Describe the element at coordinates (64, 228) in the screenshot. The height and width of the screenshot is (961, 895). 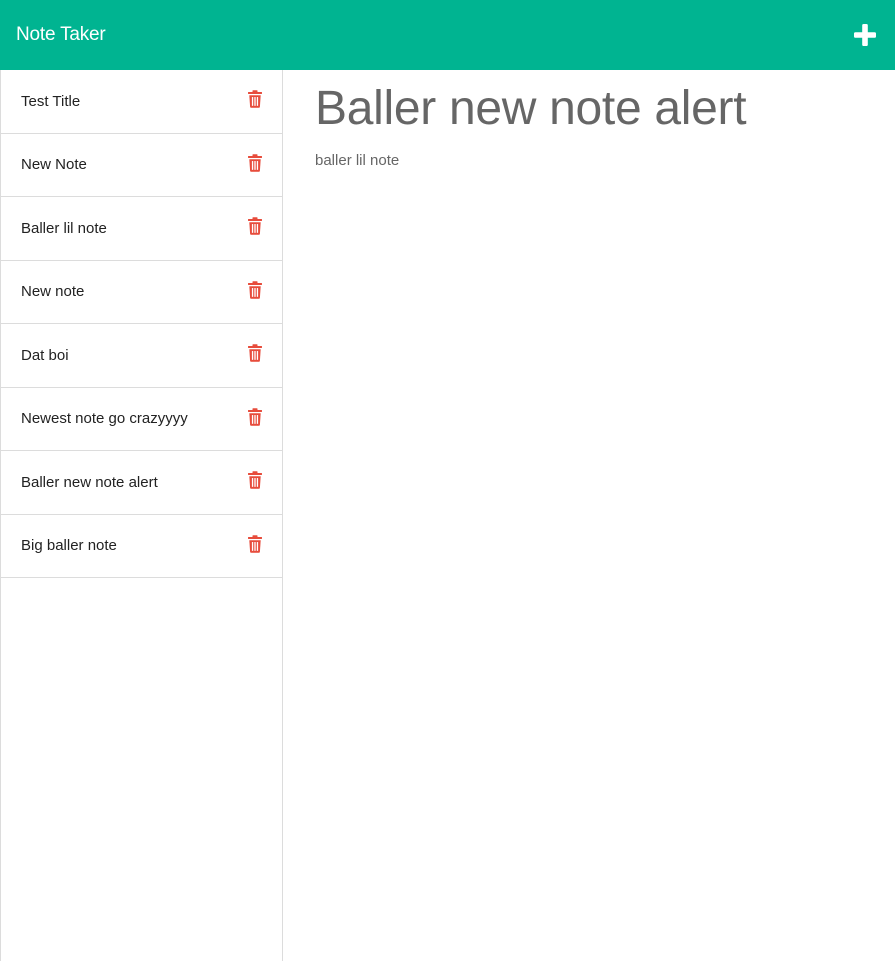
I see `note-item-title: Baller lil note` at that location.